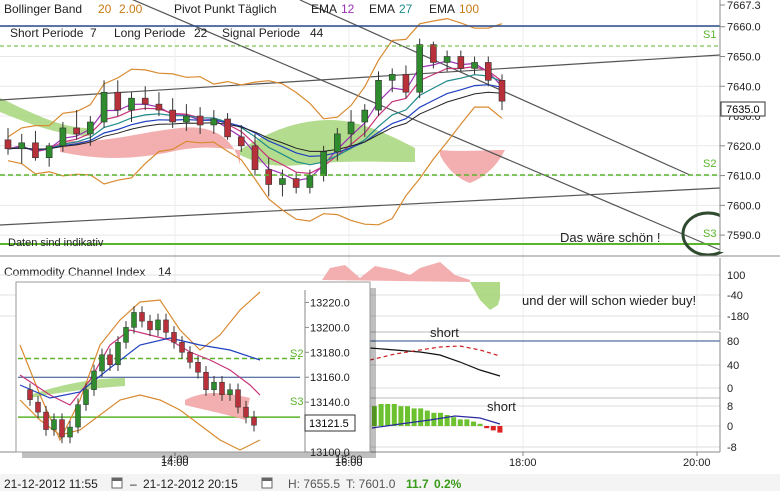 This screenshot has width=780, height=496. What do you see at coordinates (738, 317) in the screenshot?
I see `cci-tick-label: -180` at bounding box center [738, 317].